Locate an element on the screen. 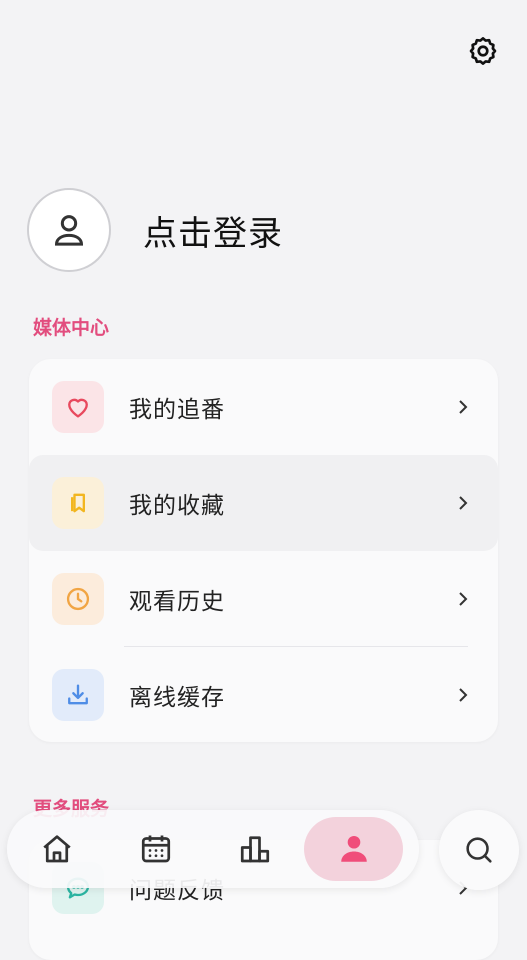  icon-box-history is located at coordinates (78, 599).